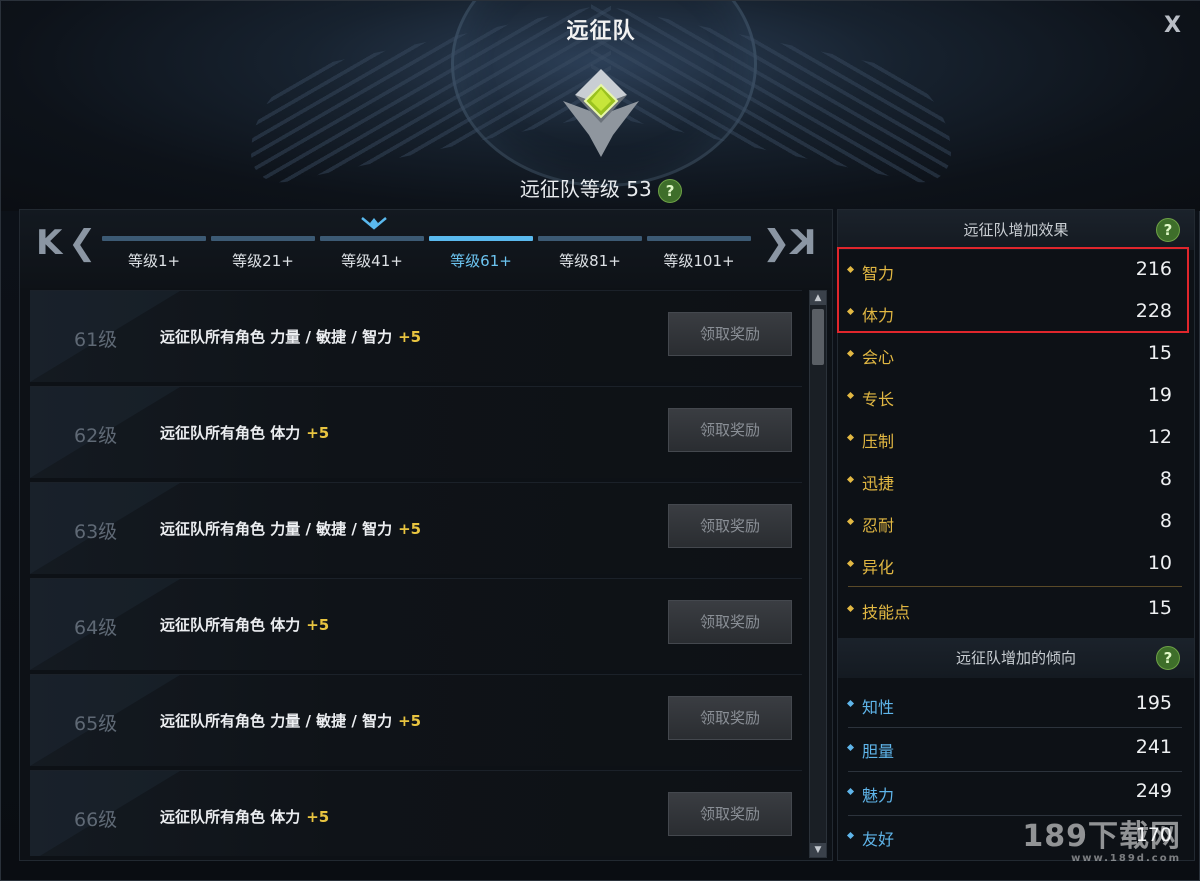 The image size is (1200, 881). Describe the element at coordinates (878, 525) in the screenshot. I see `stat-name: 忍耐` at that location.